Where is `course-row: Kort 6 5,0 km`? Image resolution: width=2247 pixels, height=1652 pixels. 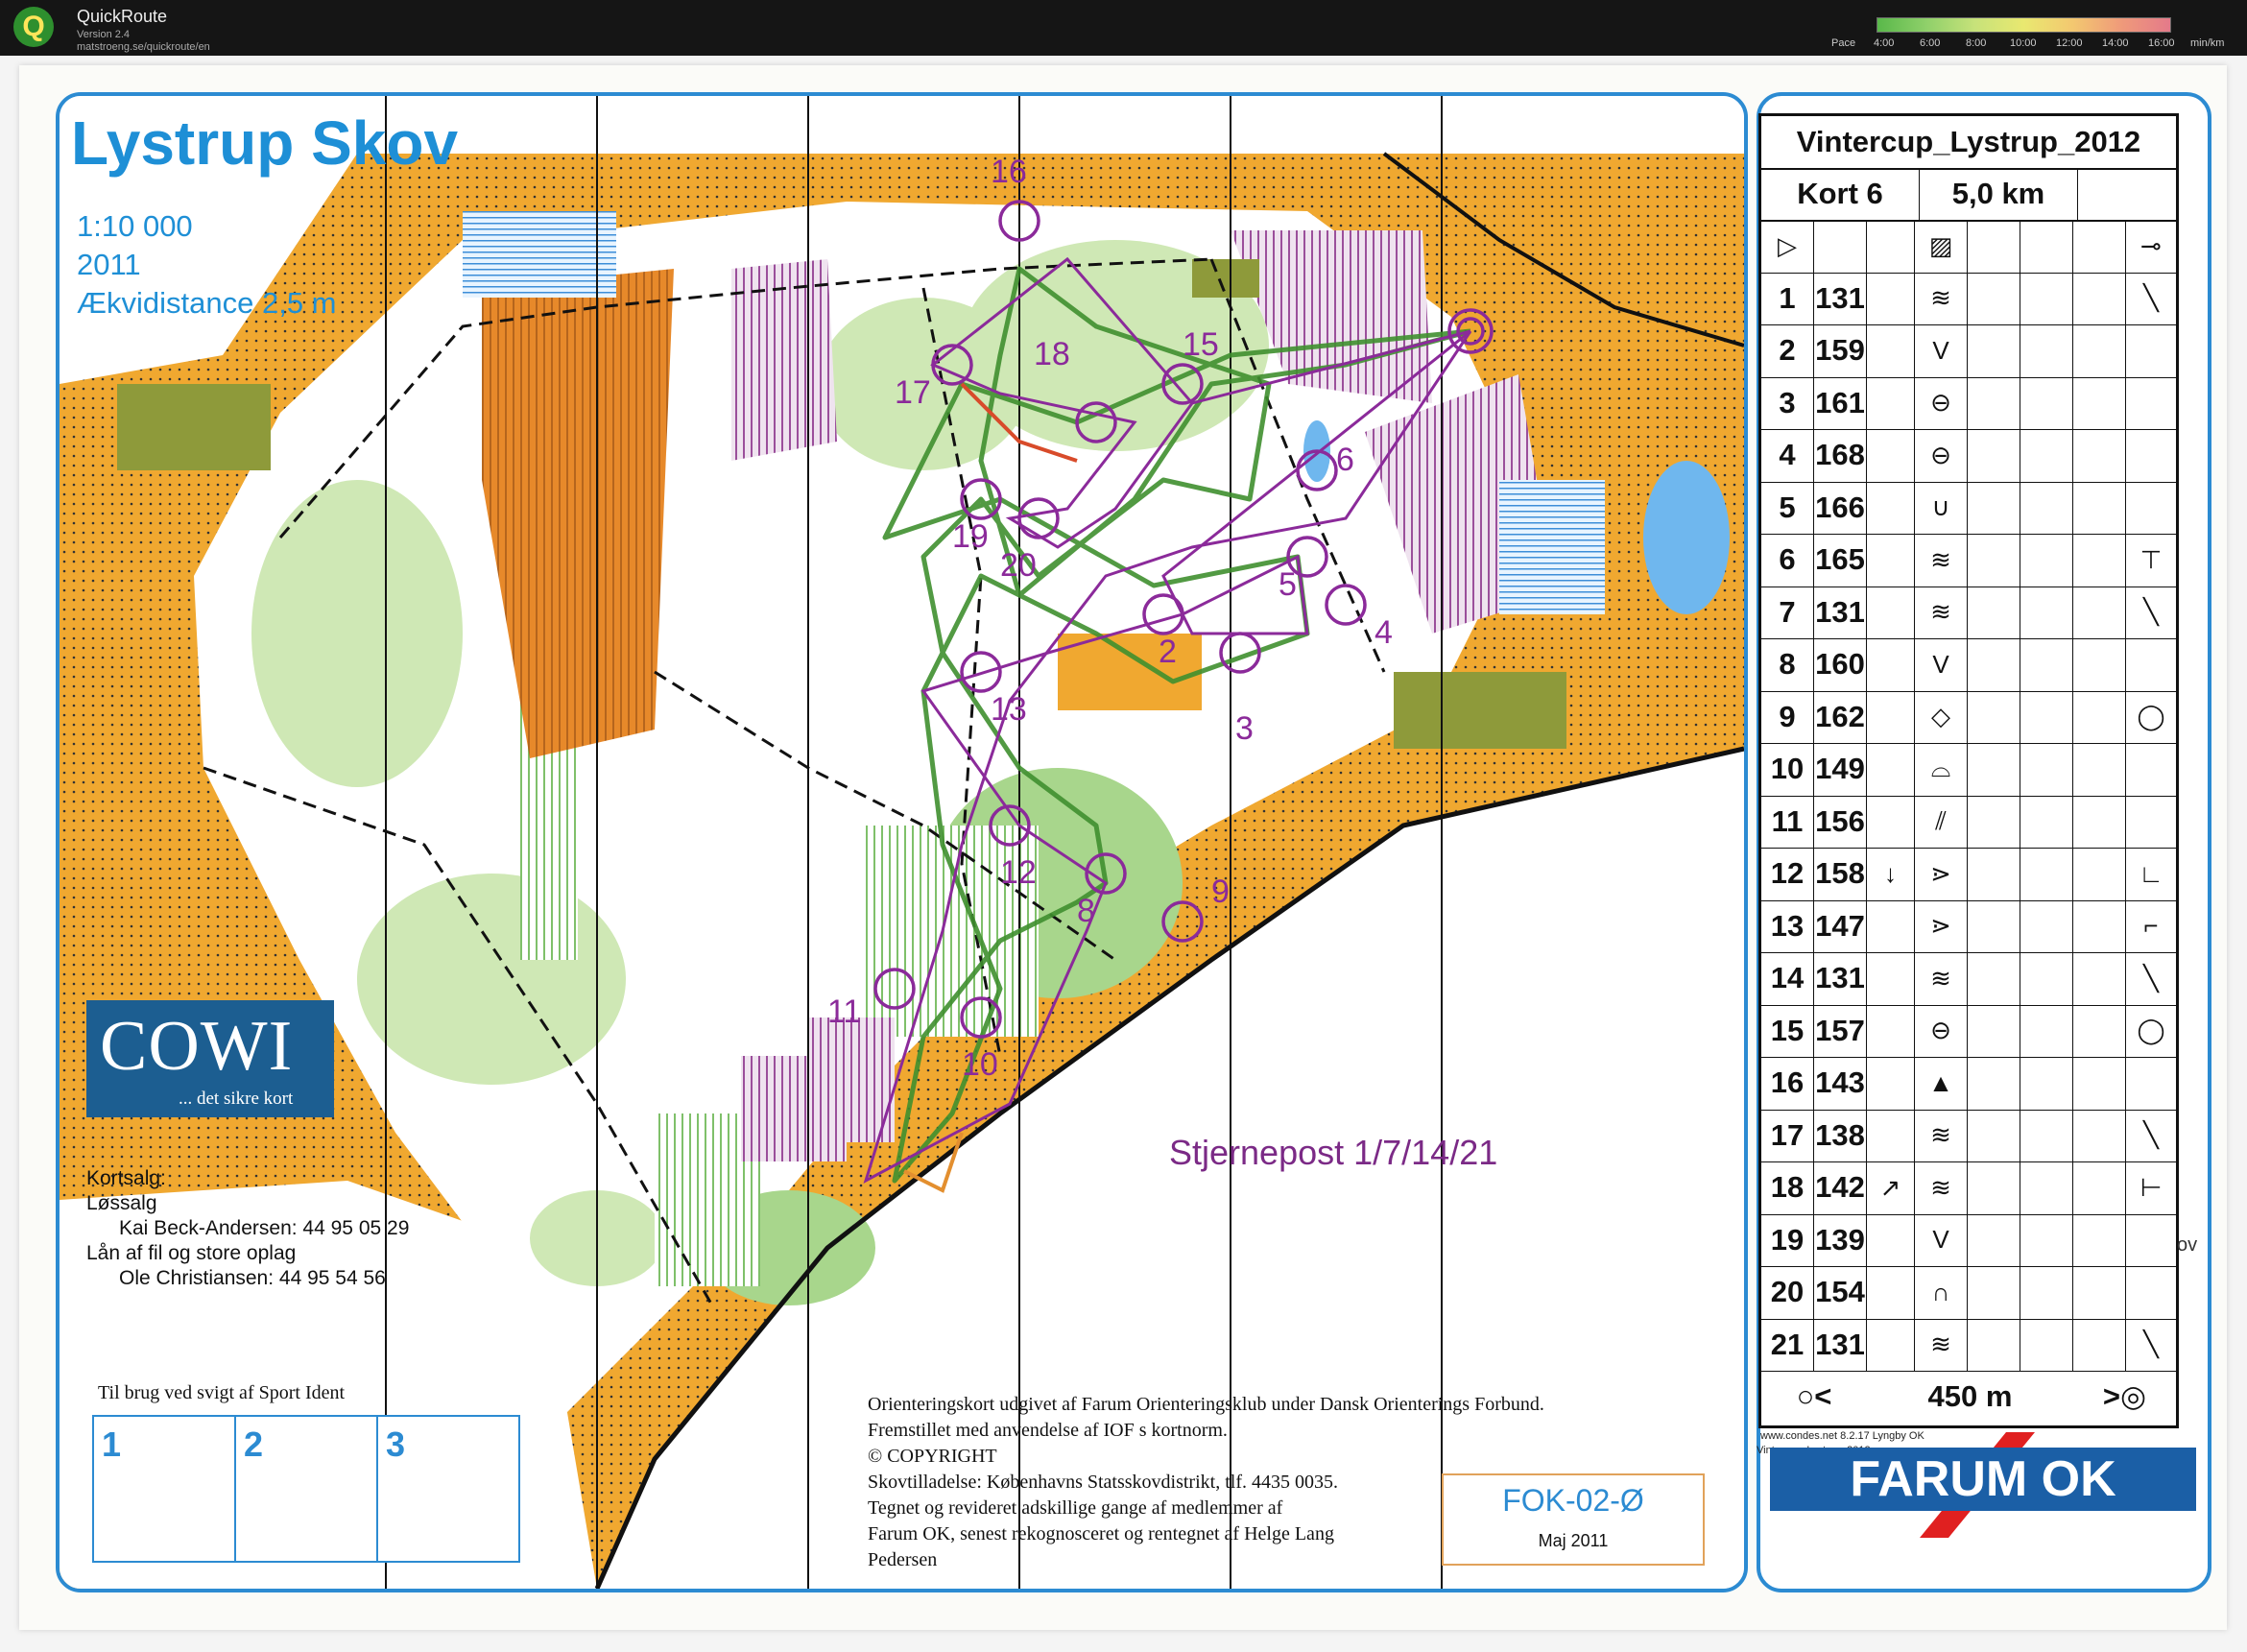
course-row: Kort 6 5,0 km is located at coordinates (1968, 195).